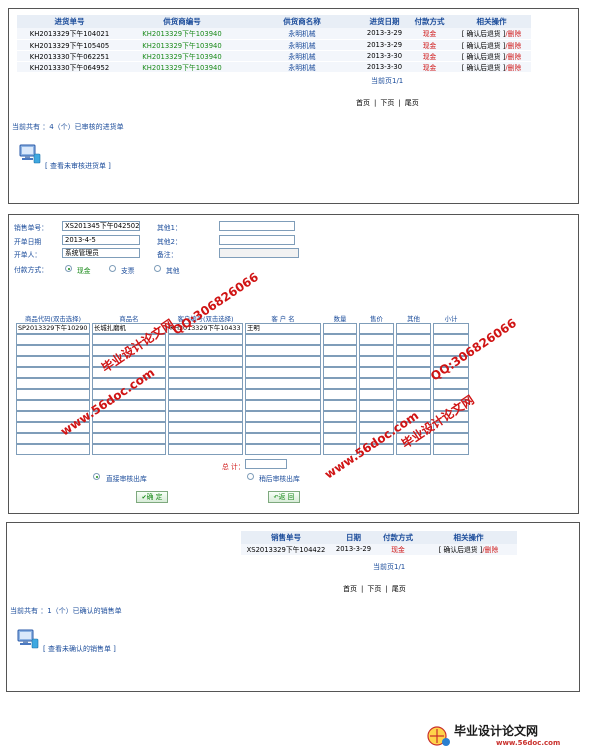 The height and width of the screenshot is (754, 589). I want to click on view-unconfirmed-sales-link: [ 查看未确认的销售单 ], so click(79, 649).